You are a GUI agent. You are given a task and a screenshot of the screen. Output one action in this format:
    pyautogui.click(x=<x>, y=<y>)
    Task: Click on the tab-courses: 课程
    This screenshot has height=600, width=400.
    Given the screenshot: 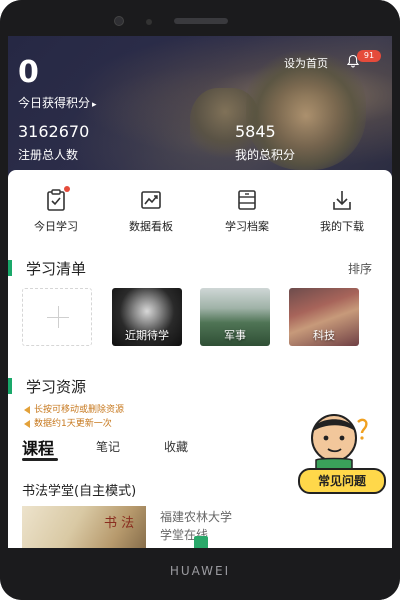 What is the action you would take?
    pyautogui.click(x=38, y=447)
    